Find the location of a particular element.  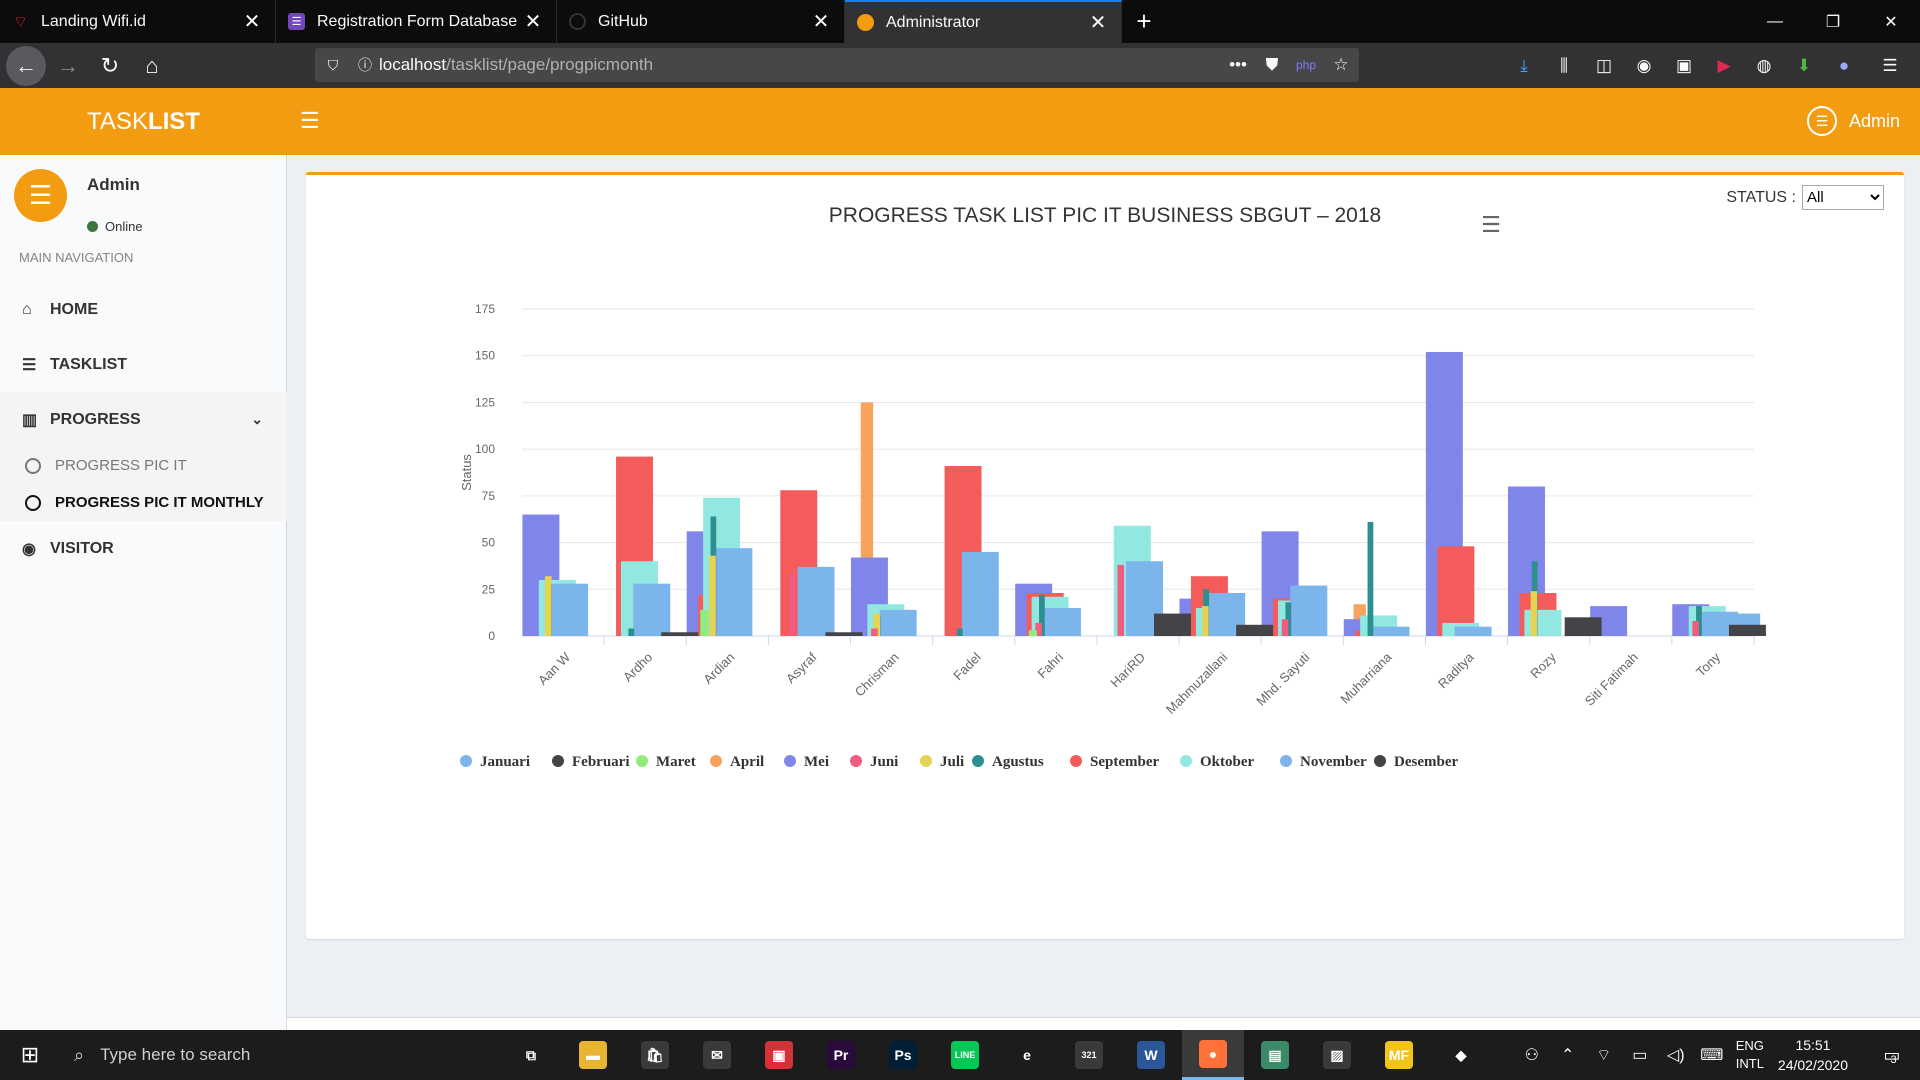

app-header: TASK LIST ☰ ☰ Admin is located at coordinates (960, 121).